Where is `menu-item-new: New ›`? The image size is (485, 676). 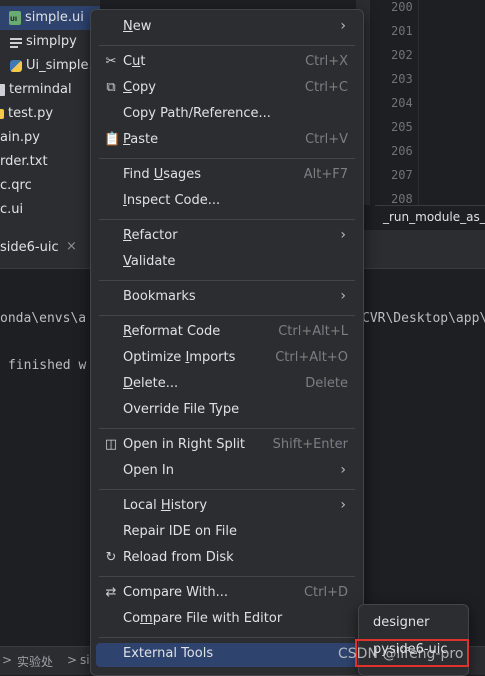
menu-item-new: New › is located at coordinates (227, 28).